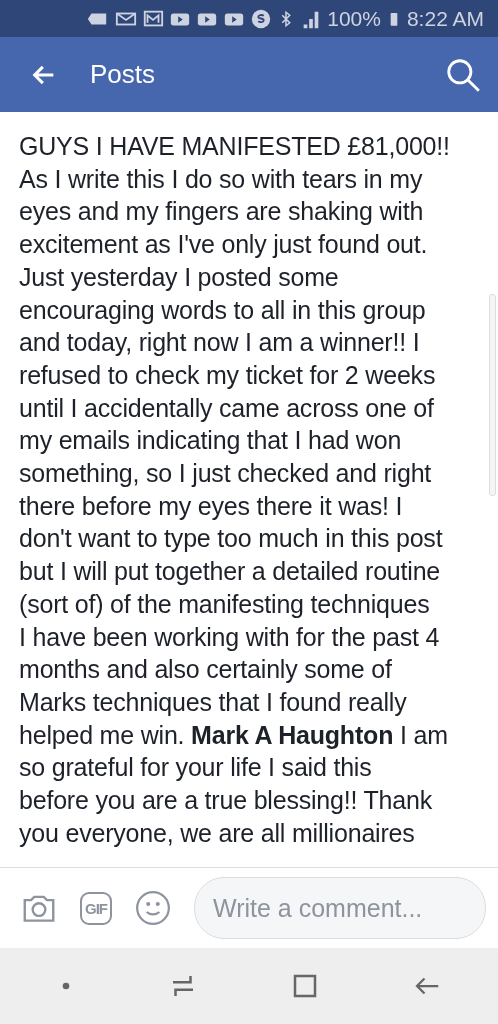  Describe the element at coordinates (261, 18) in the screenshot. I see `circle-s-icon` at that location.